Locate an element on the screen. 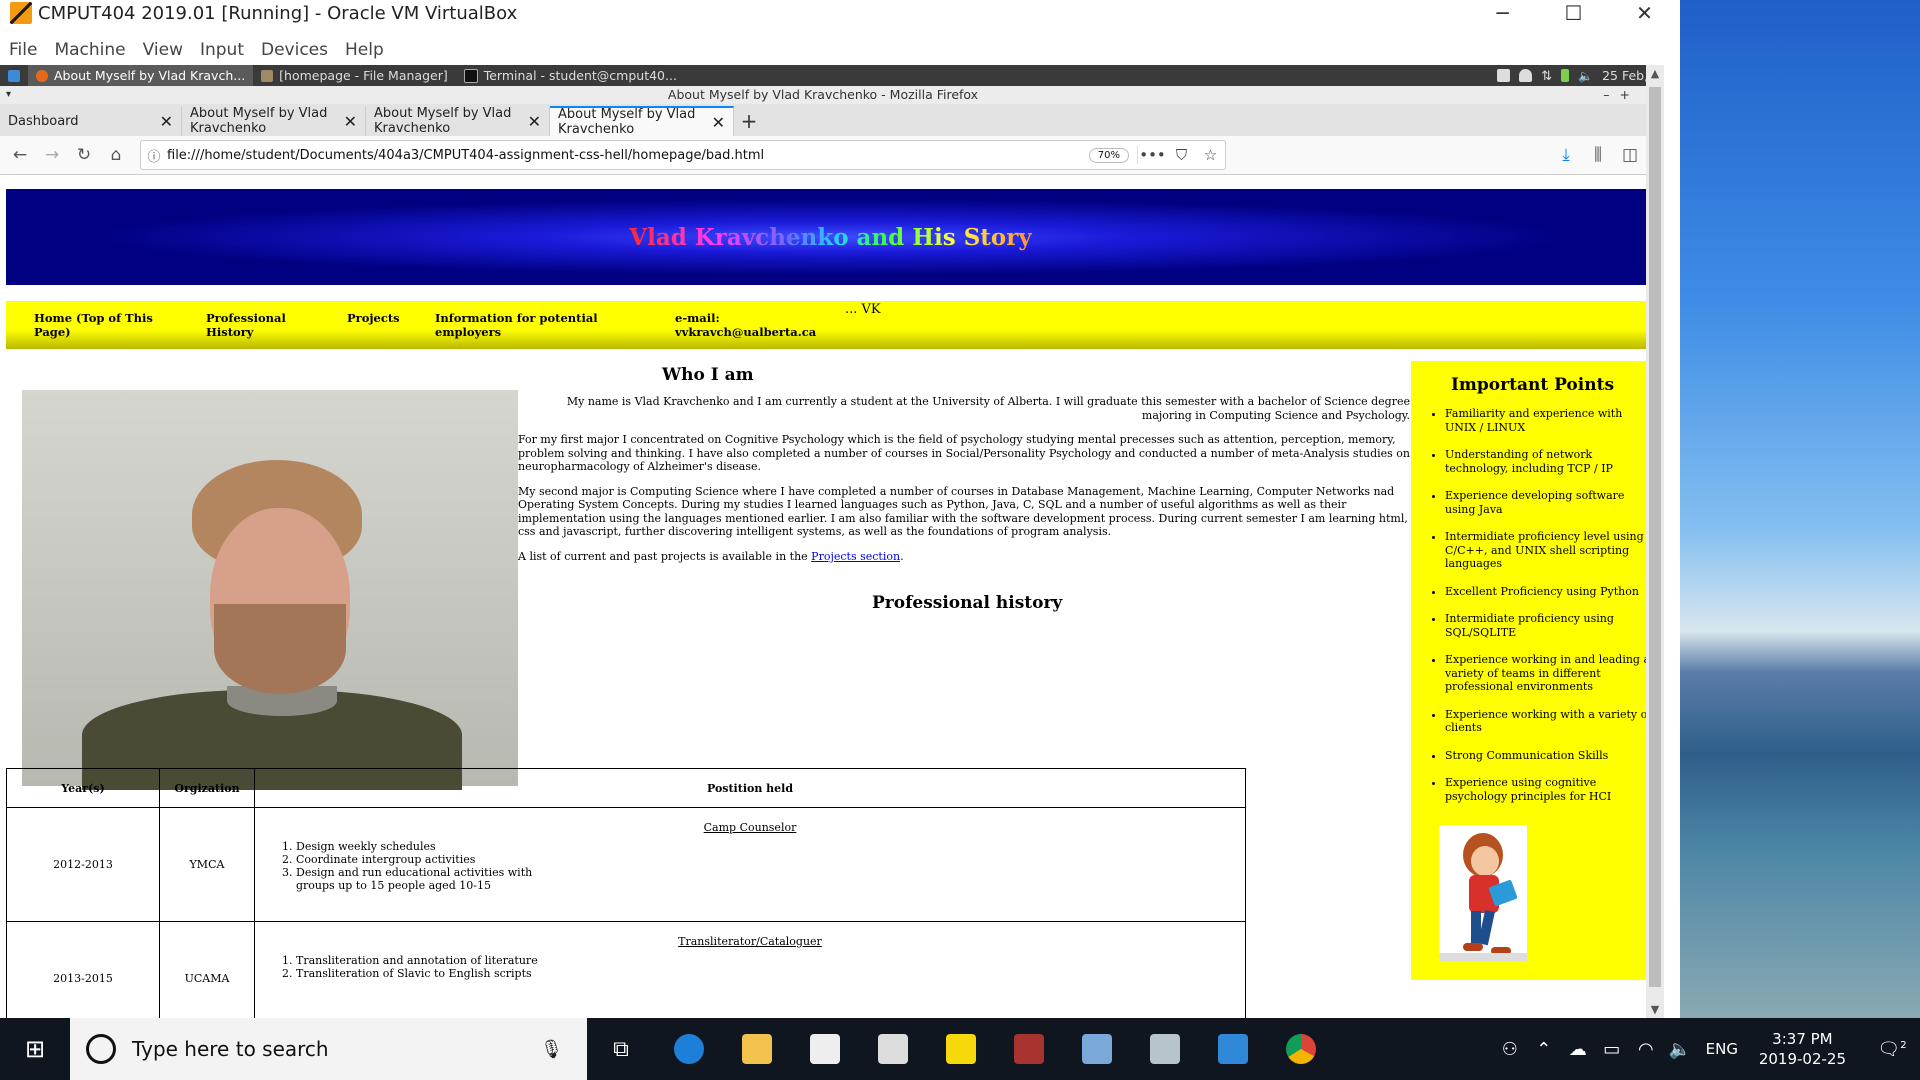 The width and height of the screenshot is (1920, 1080). battery-icon is located at coordinates (1565, 75).